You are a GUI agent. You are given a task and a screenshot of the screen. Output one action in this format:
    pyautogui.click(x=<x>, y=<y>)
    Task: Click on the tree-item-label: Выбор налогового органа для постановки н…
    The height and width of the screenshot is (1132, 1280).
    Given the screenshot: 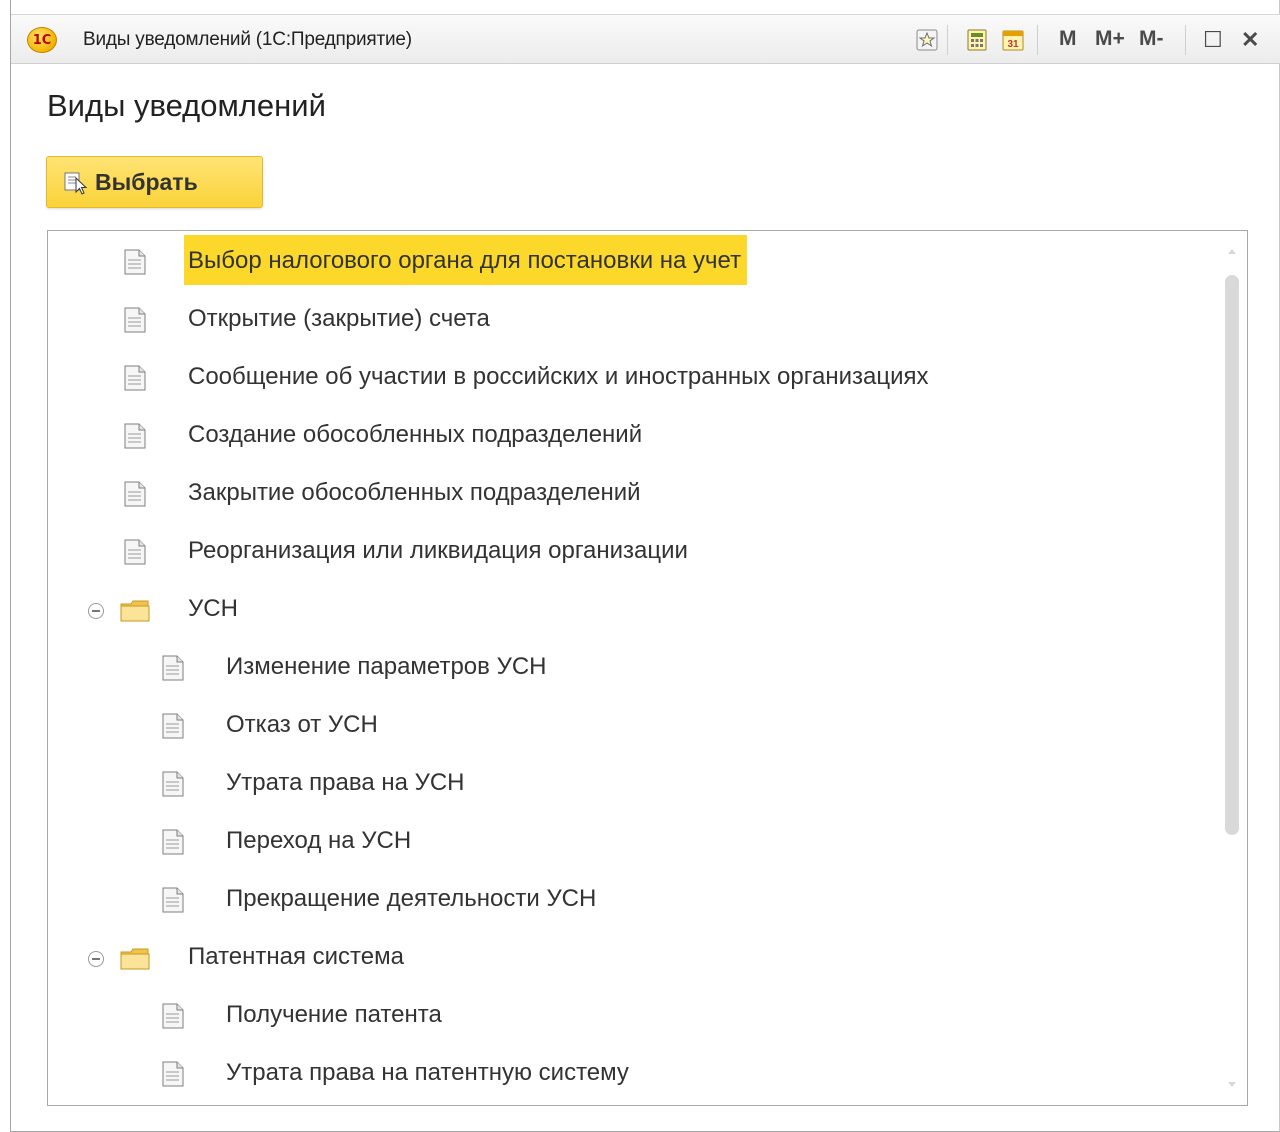 What is the action you would take?
    pyautogui.click(x=466, y=260)
    